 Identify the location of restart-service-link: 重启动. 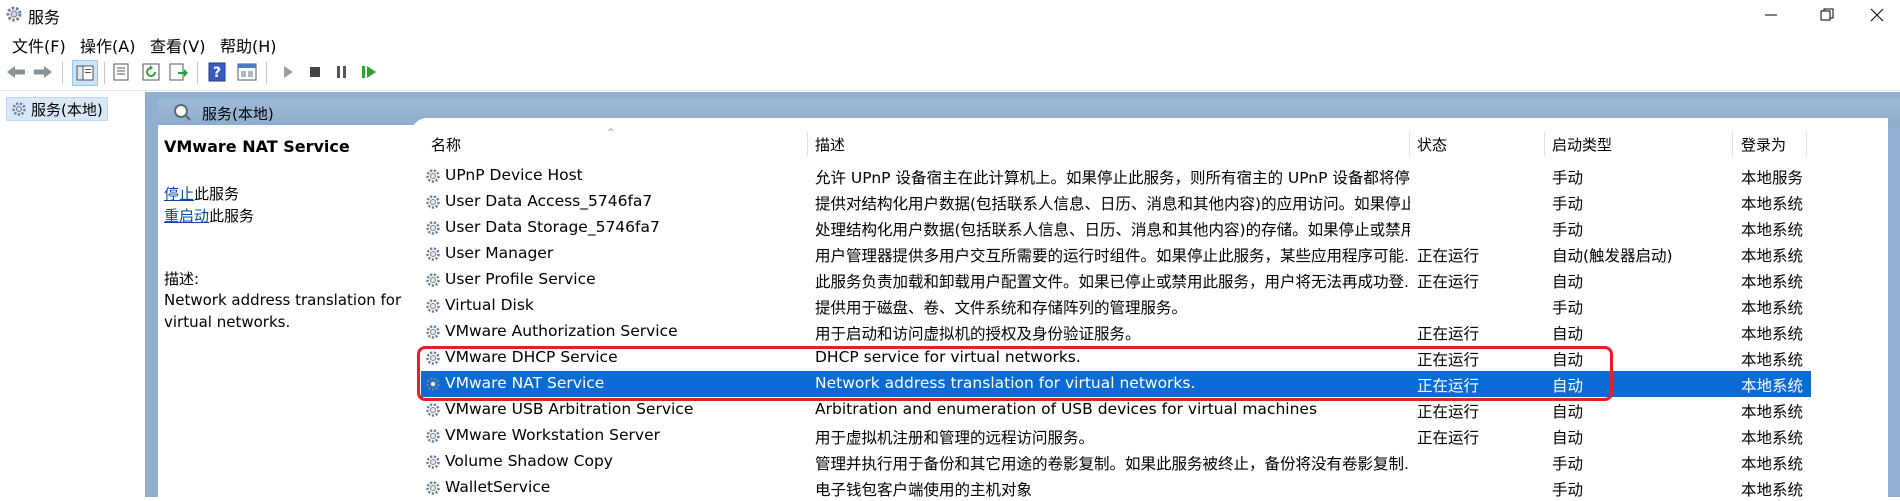
(186, 216).